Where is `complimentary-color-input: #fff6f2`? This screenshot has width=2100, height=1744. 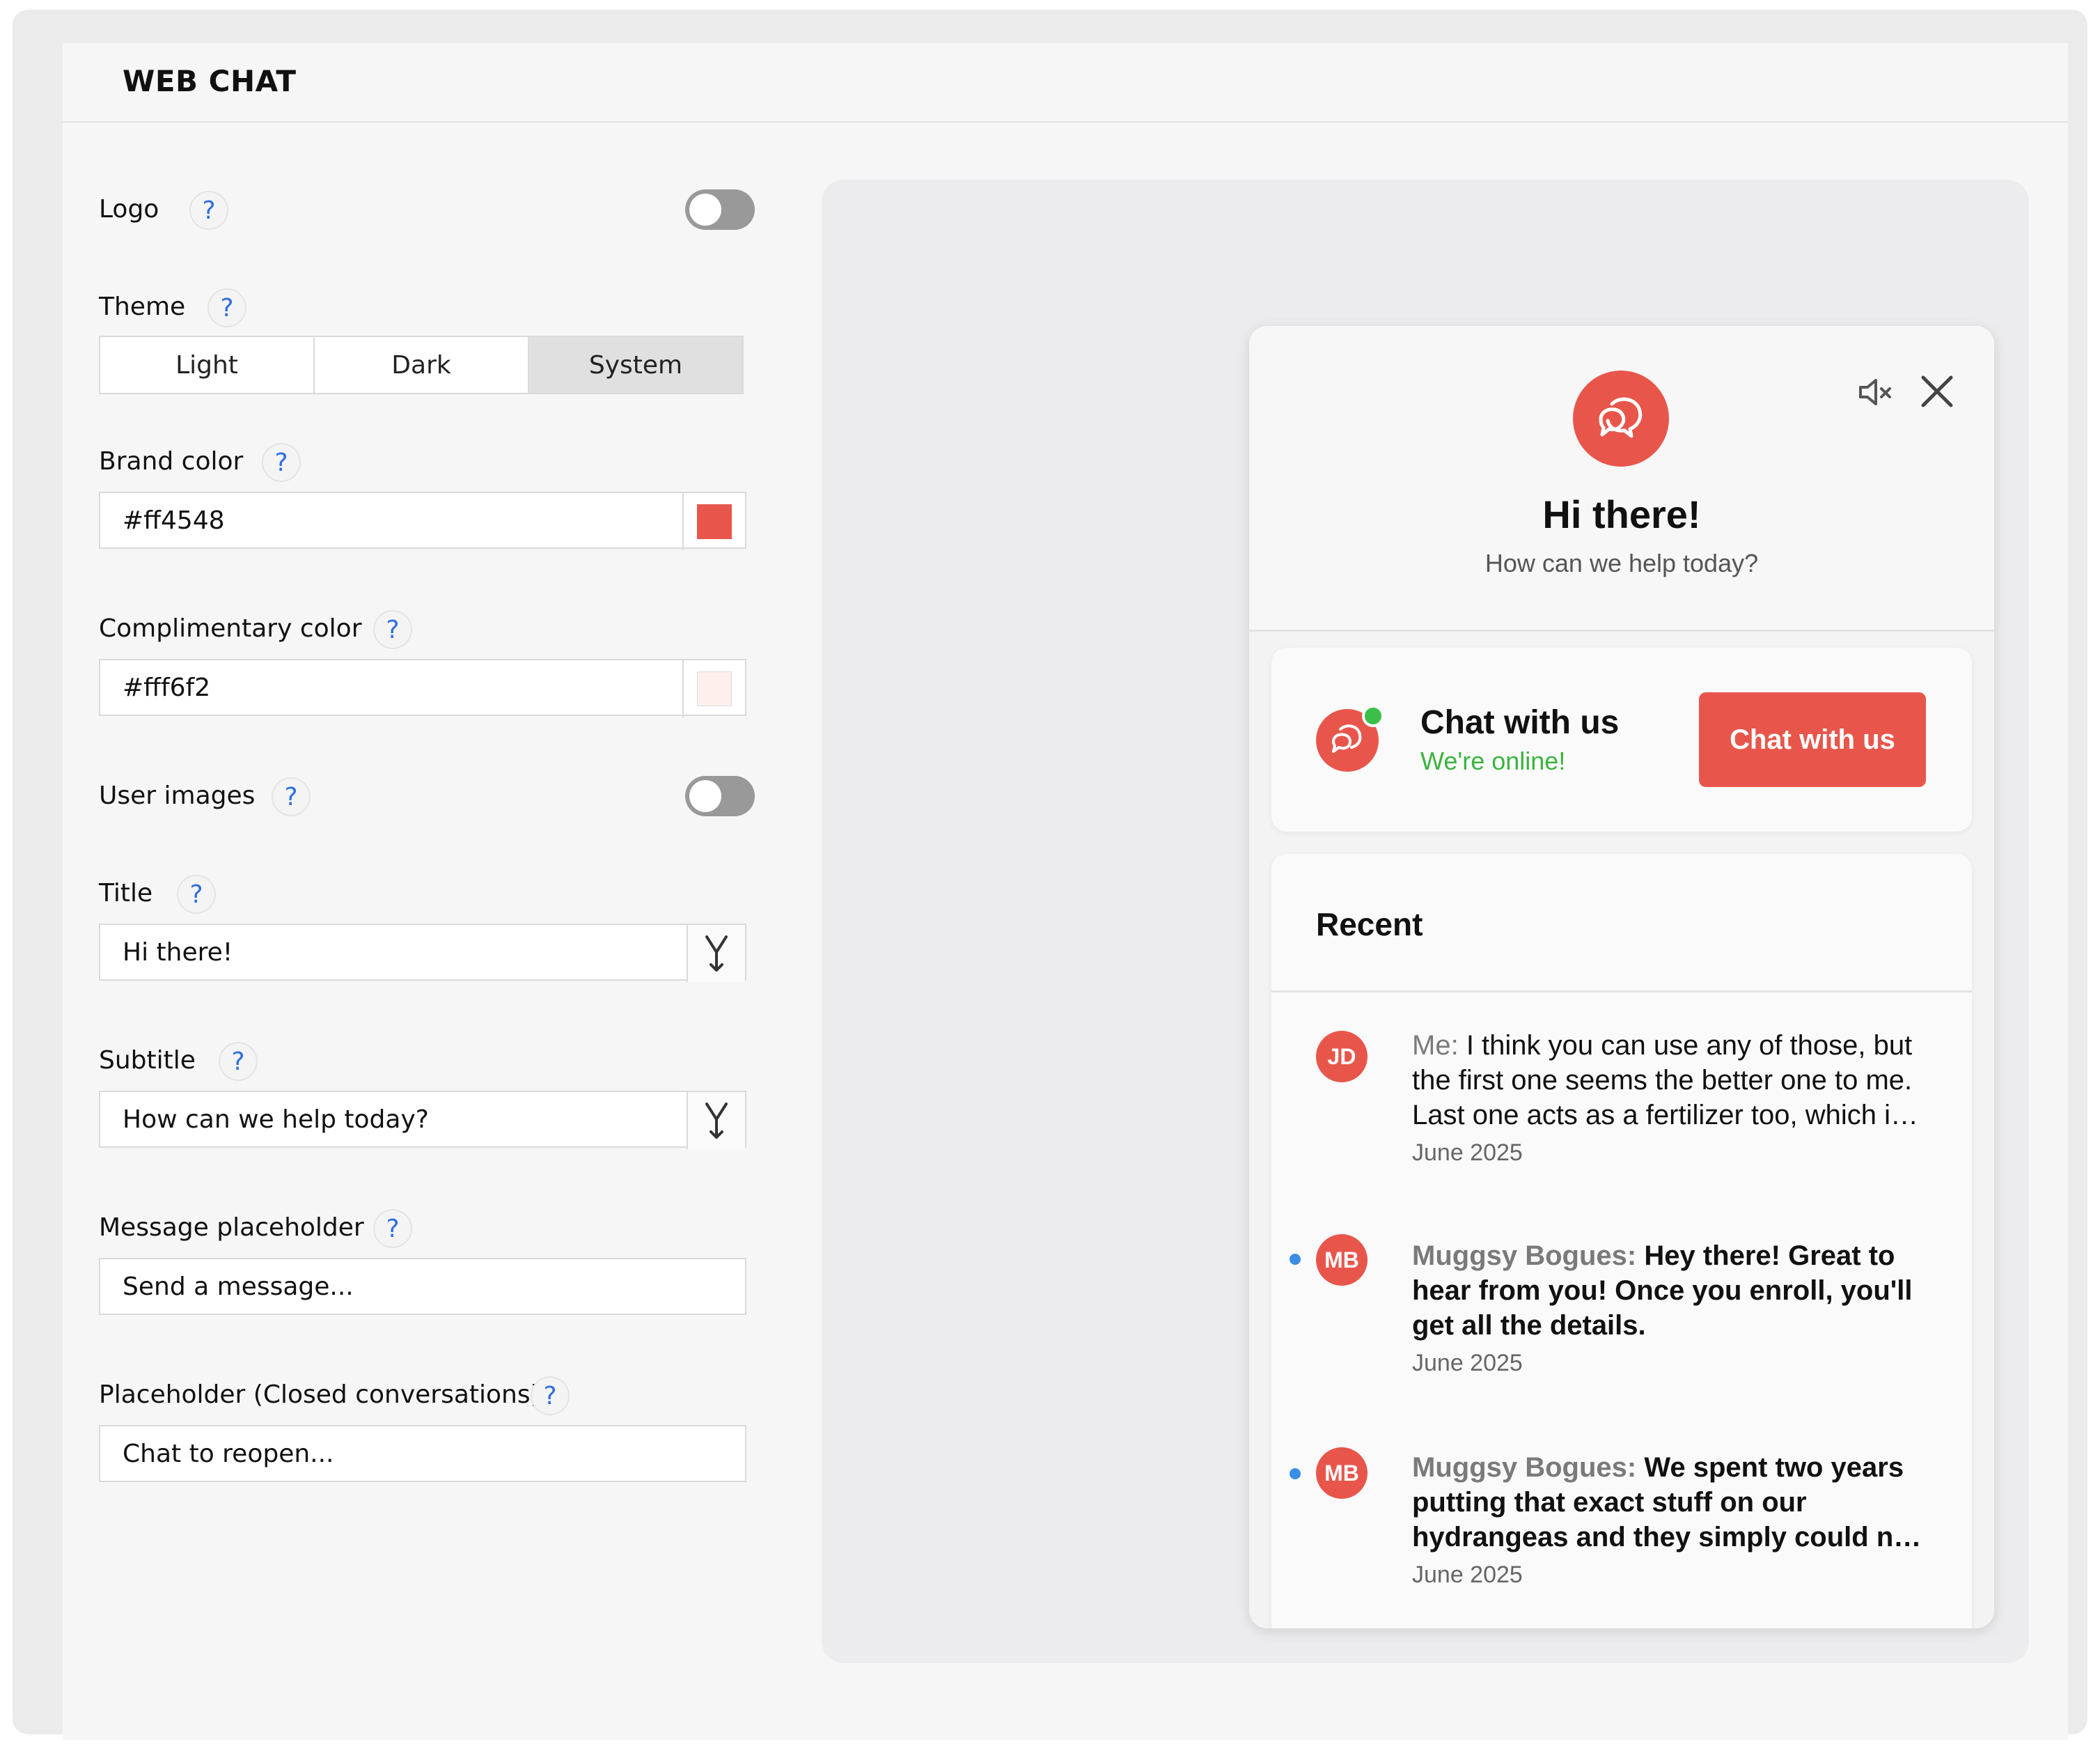 complimentary-color-input: #fff6f2 is located at coordinates (422, 688).